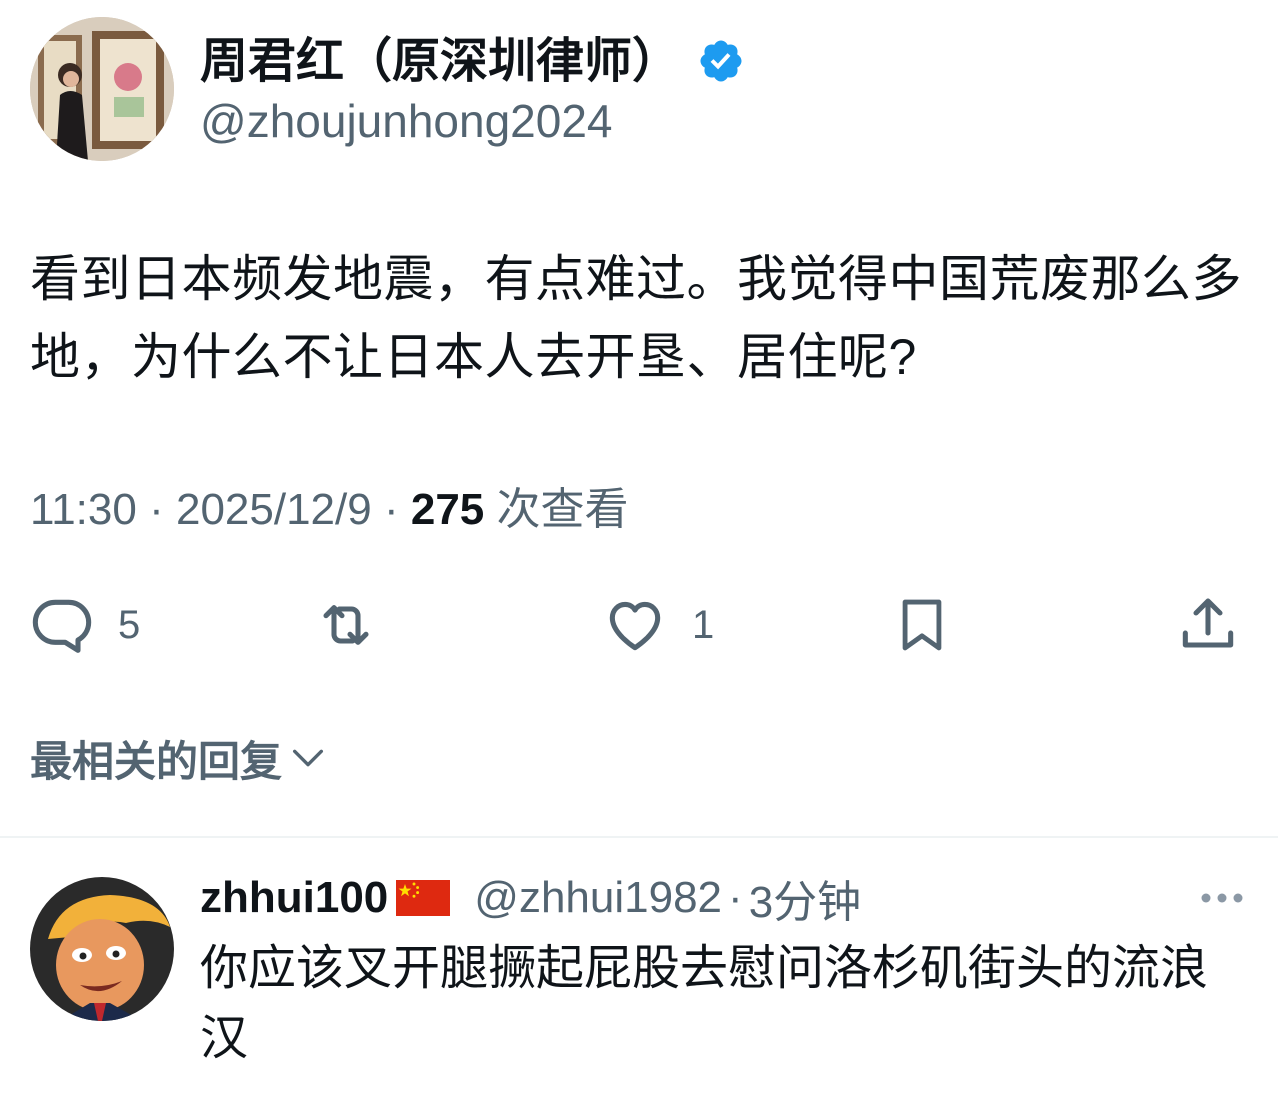  I want to click on heart-icon, so click(635, 626).